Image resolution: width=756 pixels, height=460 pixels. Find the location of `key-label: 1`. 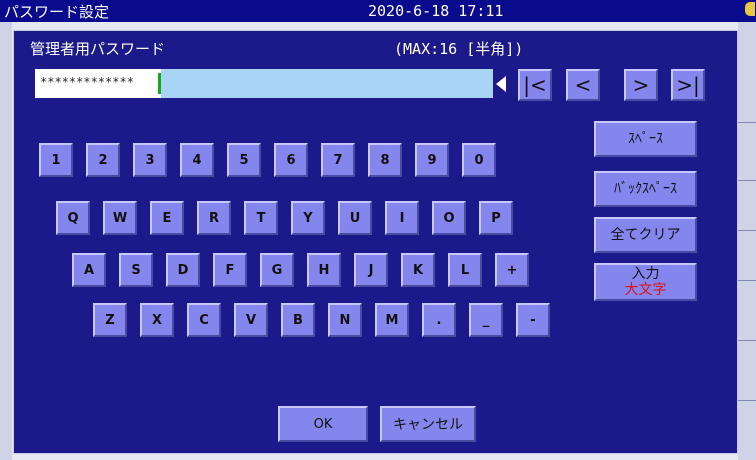

key-label: 1 is located at coordinates (56, 160).